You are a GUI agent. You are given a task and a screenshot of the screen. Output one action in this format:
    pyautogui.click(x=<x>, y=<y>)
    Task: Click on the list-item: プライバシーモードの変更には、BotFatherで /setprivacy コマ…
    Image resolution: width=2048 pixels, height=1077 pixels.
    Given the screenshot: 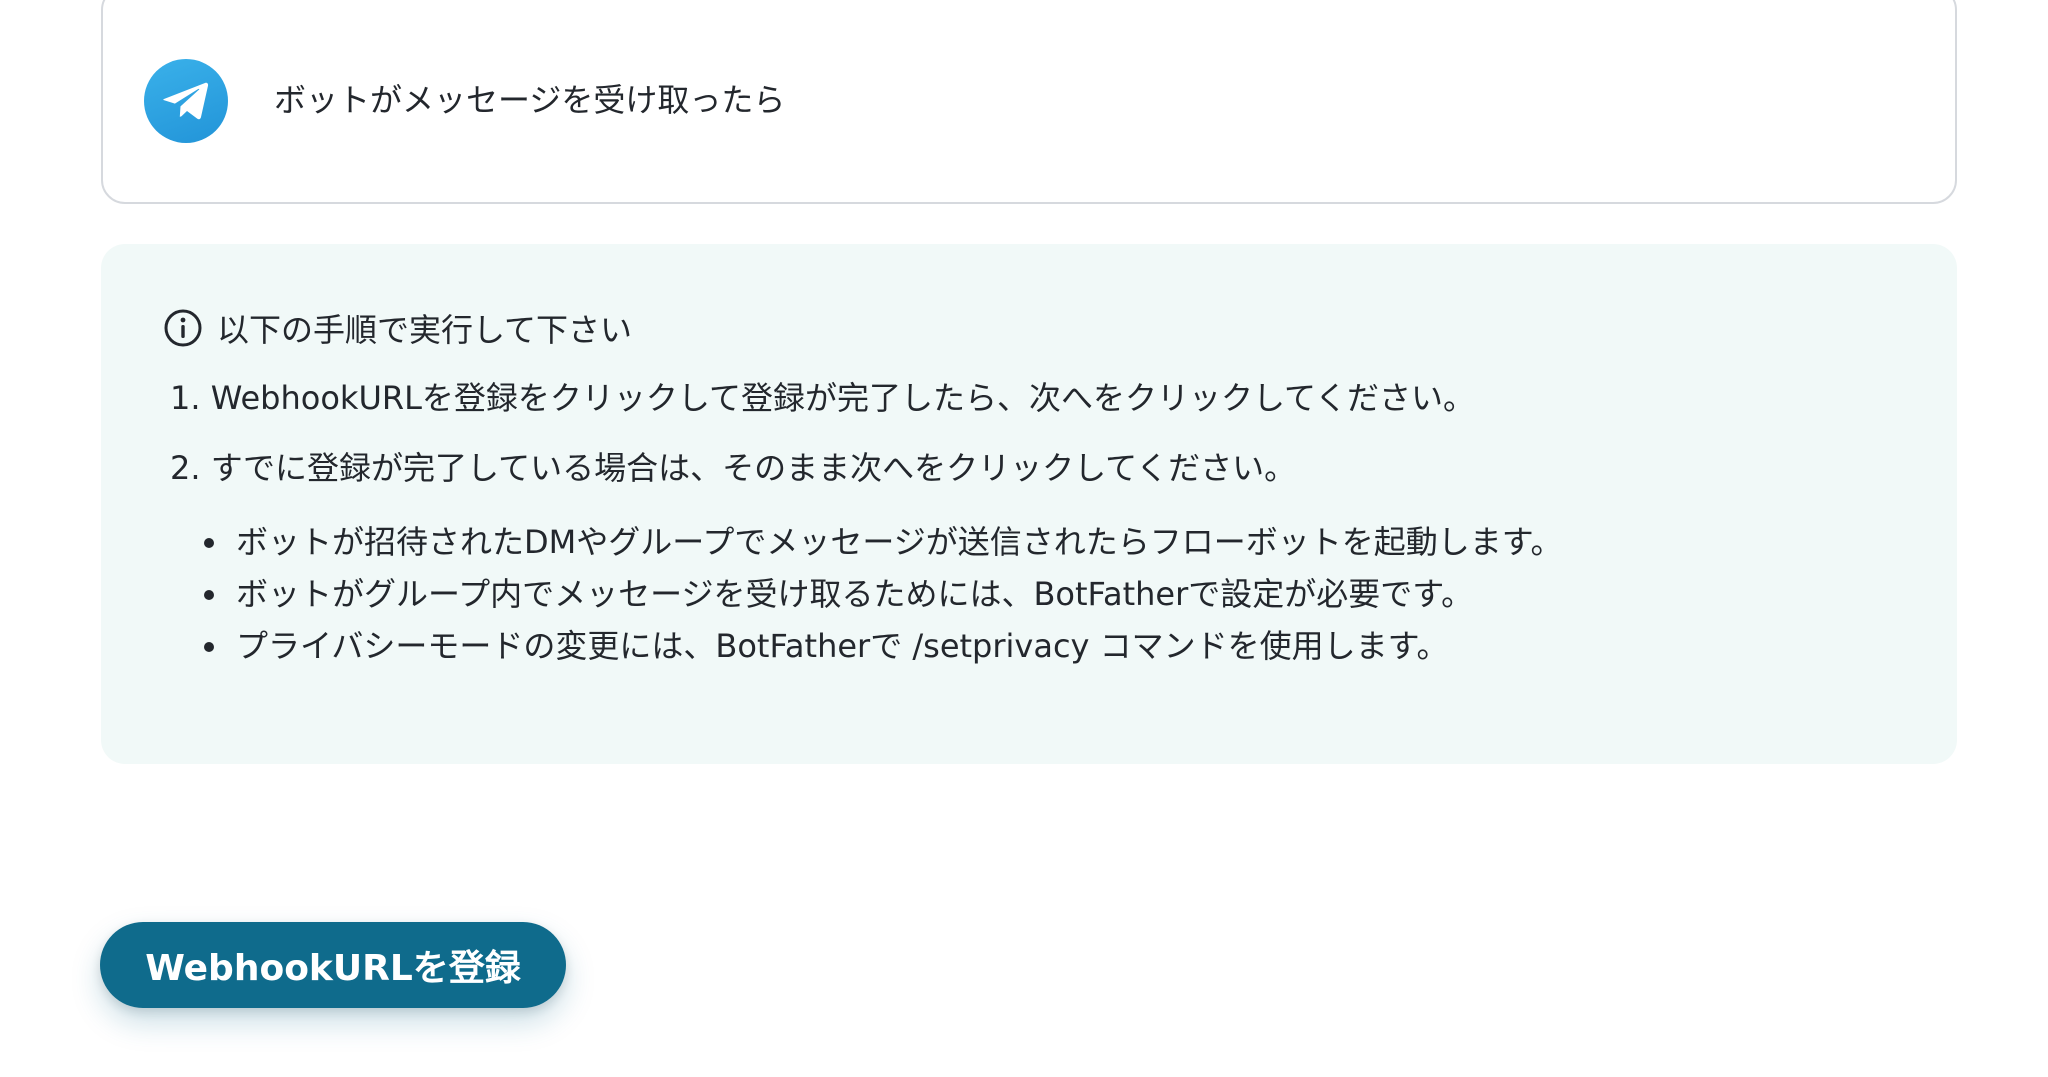 What is the action you would take?
    pyautogui.click(x=881, y=646)
    